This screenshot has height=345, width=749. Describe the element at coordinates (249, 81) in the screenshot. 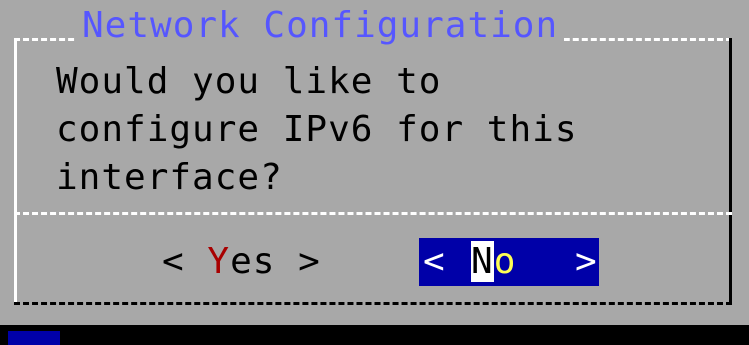

I see `message-line: Would you like to` at that location.